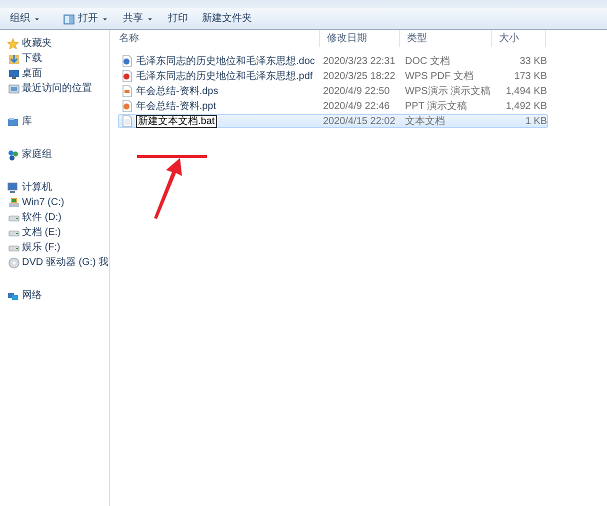  I want to click on library-icon, so click(13, 122).